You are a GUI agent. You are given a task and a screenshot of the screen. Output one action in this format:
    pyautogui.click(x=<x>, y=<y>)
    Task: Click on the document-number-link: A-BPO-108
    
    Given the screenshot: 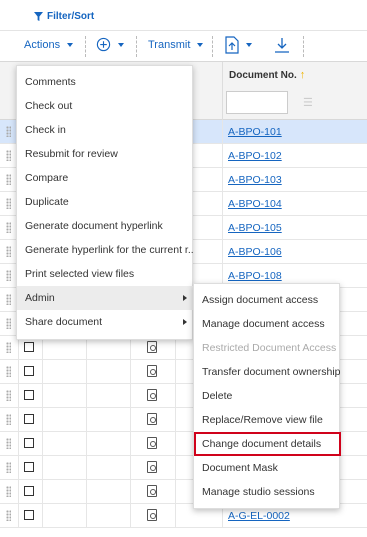 What is the action you would take?
    pyautogui.click(x=255, y=276)
    